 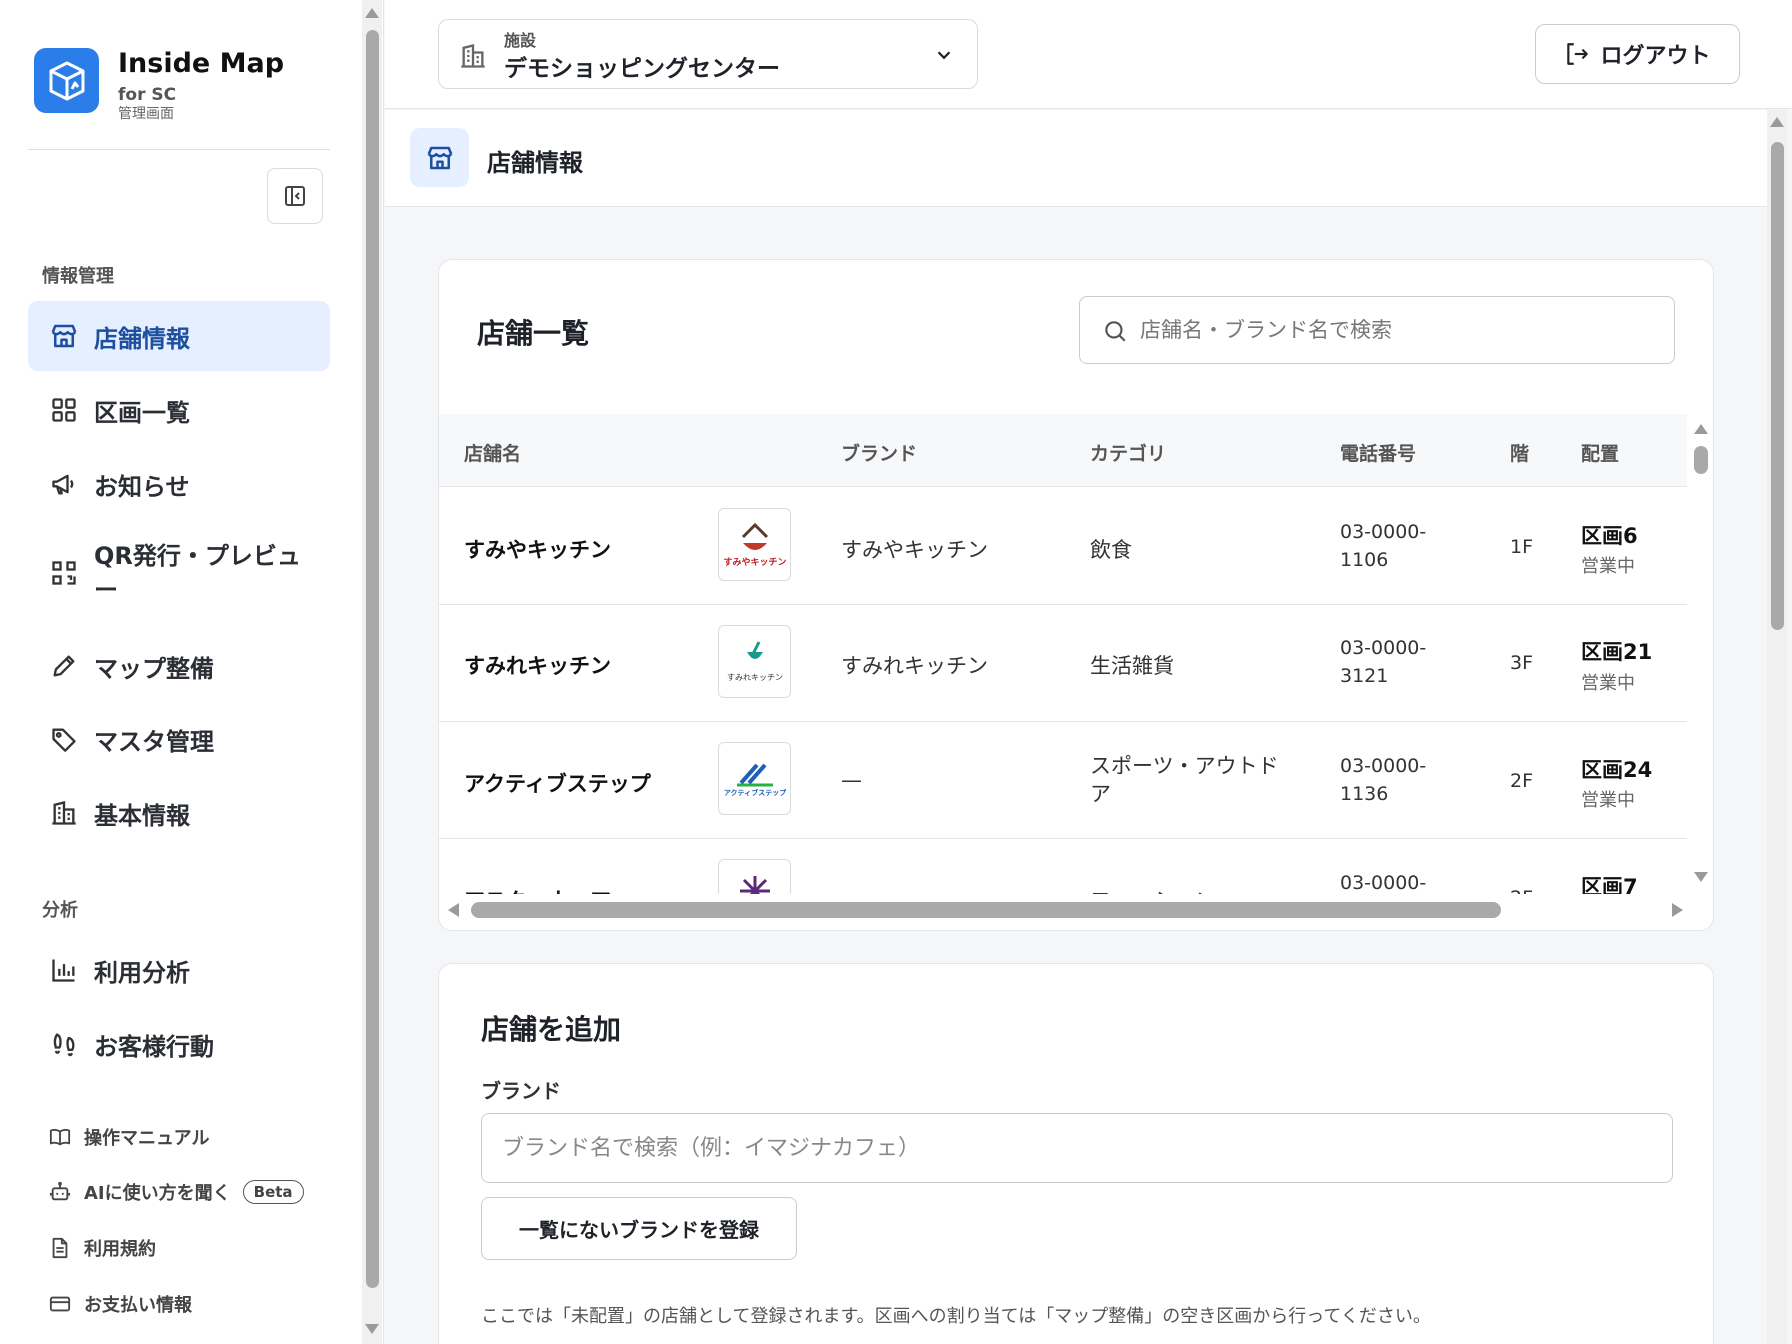 What do you see at coordinates (146, 114) in the screenshot?
I see `app-subtitle-admin: 管理画面` at bounding box center [146, 114].